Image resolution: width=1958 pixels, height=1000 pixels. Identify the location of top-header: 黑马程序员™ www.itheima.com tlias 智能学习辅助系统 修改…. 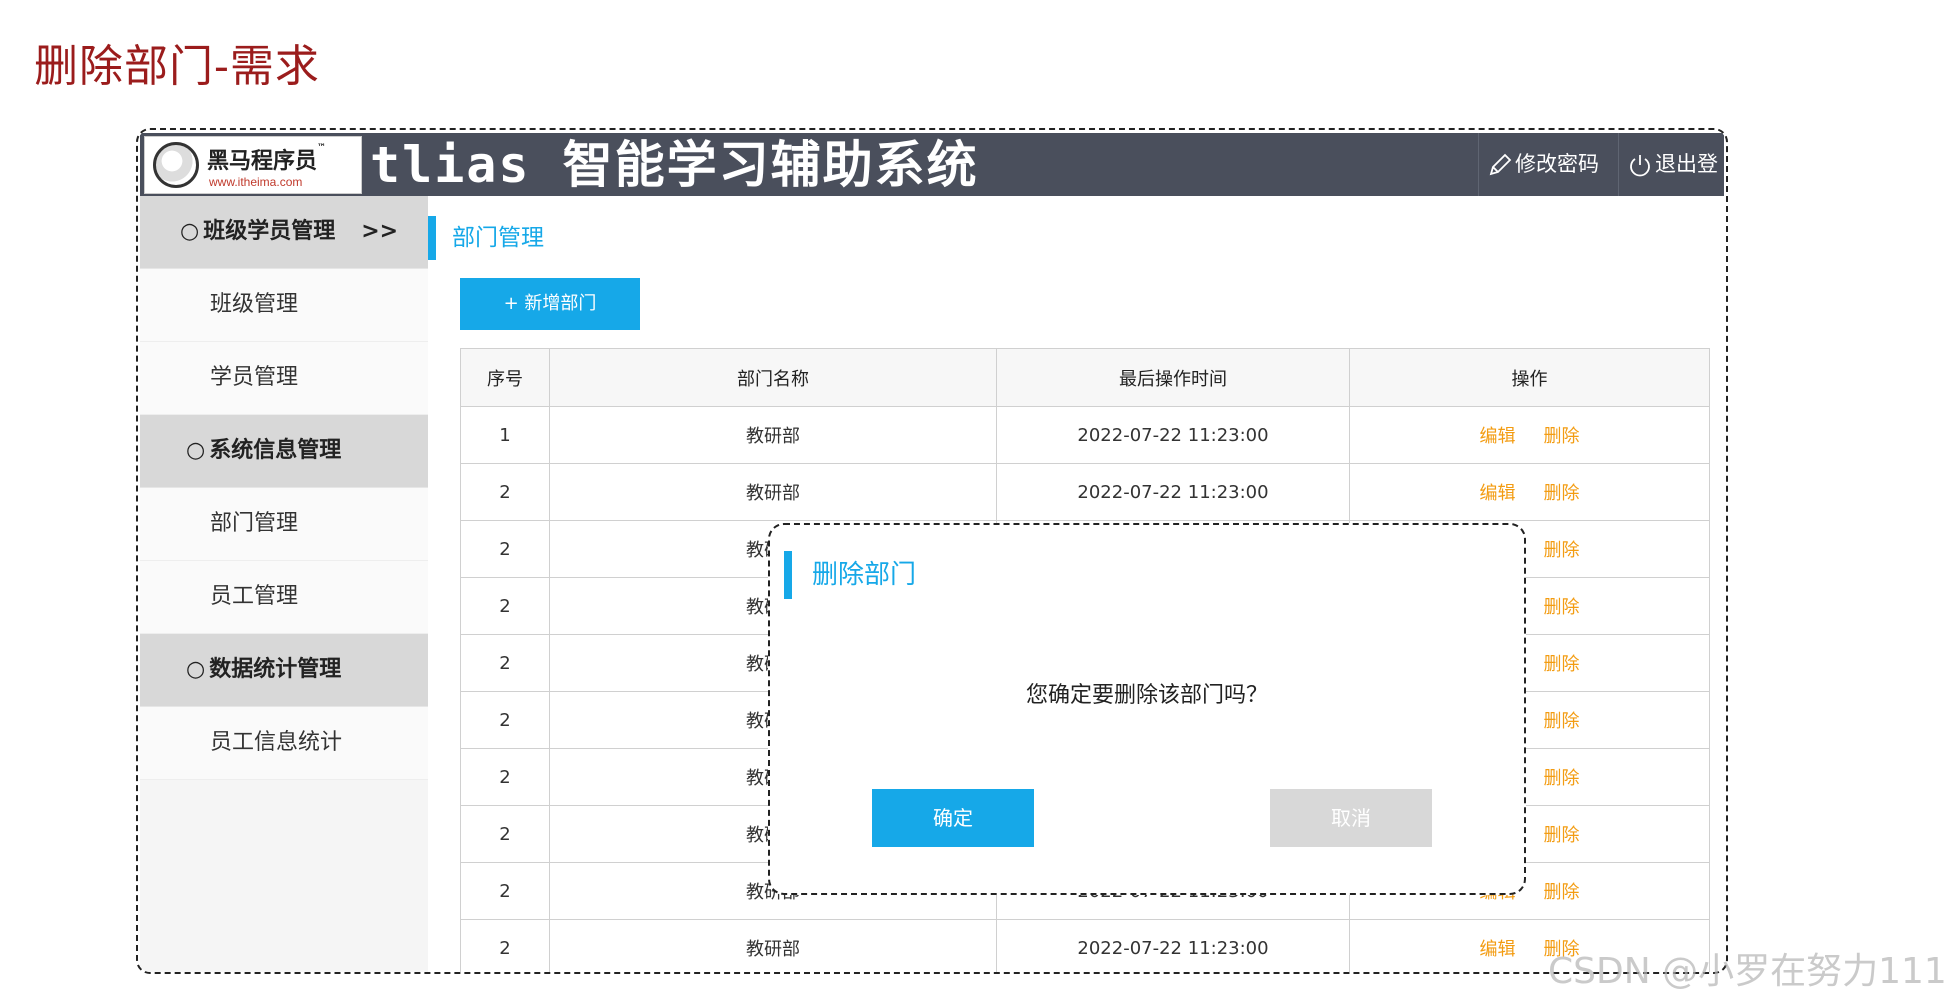
(932, 186).